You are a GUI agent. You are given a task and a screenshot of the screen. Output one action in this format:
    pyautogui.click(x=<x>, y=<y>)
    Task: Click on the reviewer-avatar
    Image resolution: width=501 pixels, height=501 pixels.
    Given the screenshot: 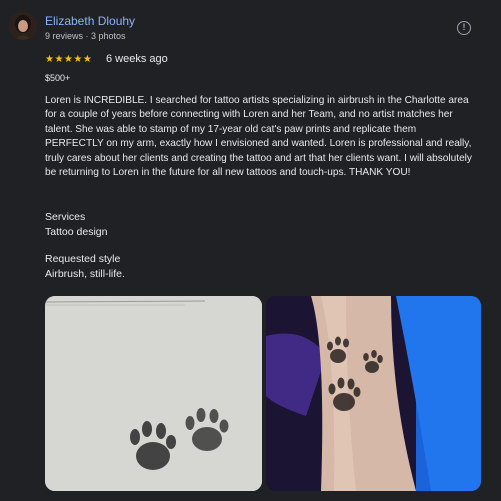 What is the action you would take?
    pyautogui.click(x=23, y=26)
    